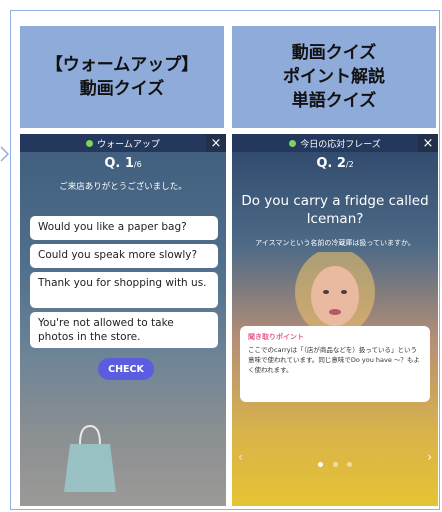  What do you see at coordinates (335, 210) in the screenshot?
I see `question-text: Do you carry a fridge called Iceman?` at bounding box center [335, 210].